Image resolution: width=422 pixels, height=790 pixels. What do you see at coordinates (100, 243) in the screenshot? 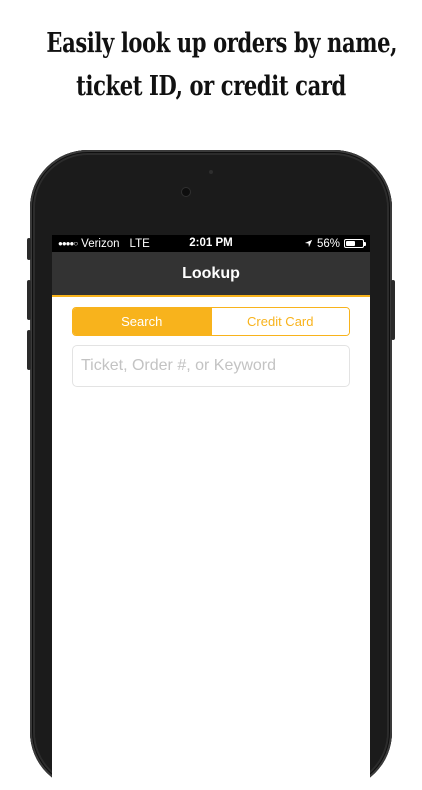
I see `carrier-label: Verizon` at bounding box center [100, 243].